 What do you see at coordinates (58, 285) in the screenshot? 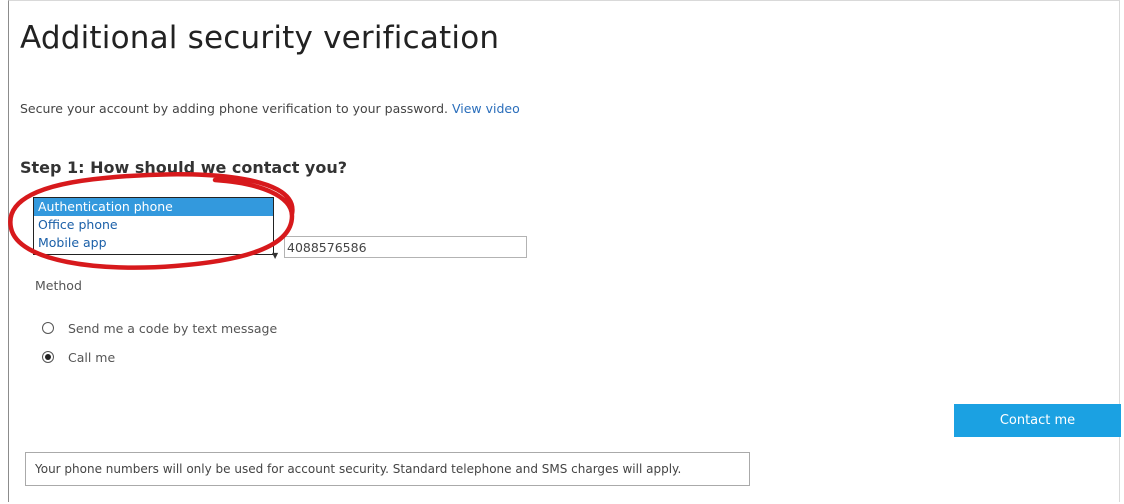
I see `method-label: Method` at bounding box center [58, 285].